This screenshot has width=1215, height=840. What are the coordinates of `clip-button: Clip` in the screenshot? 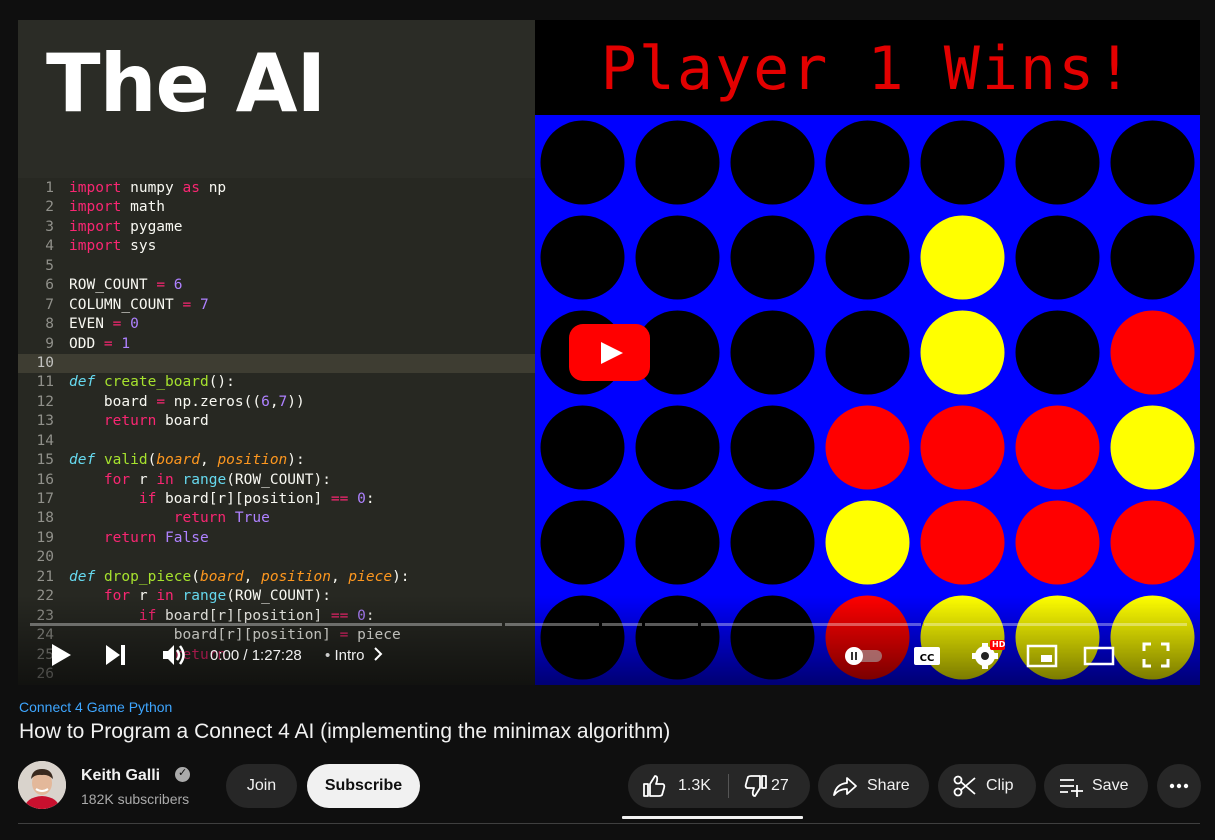 It's located at (987, 786).